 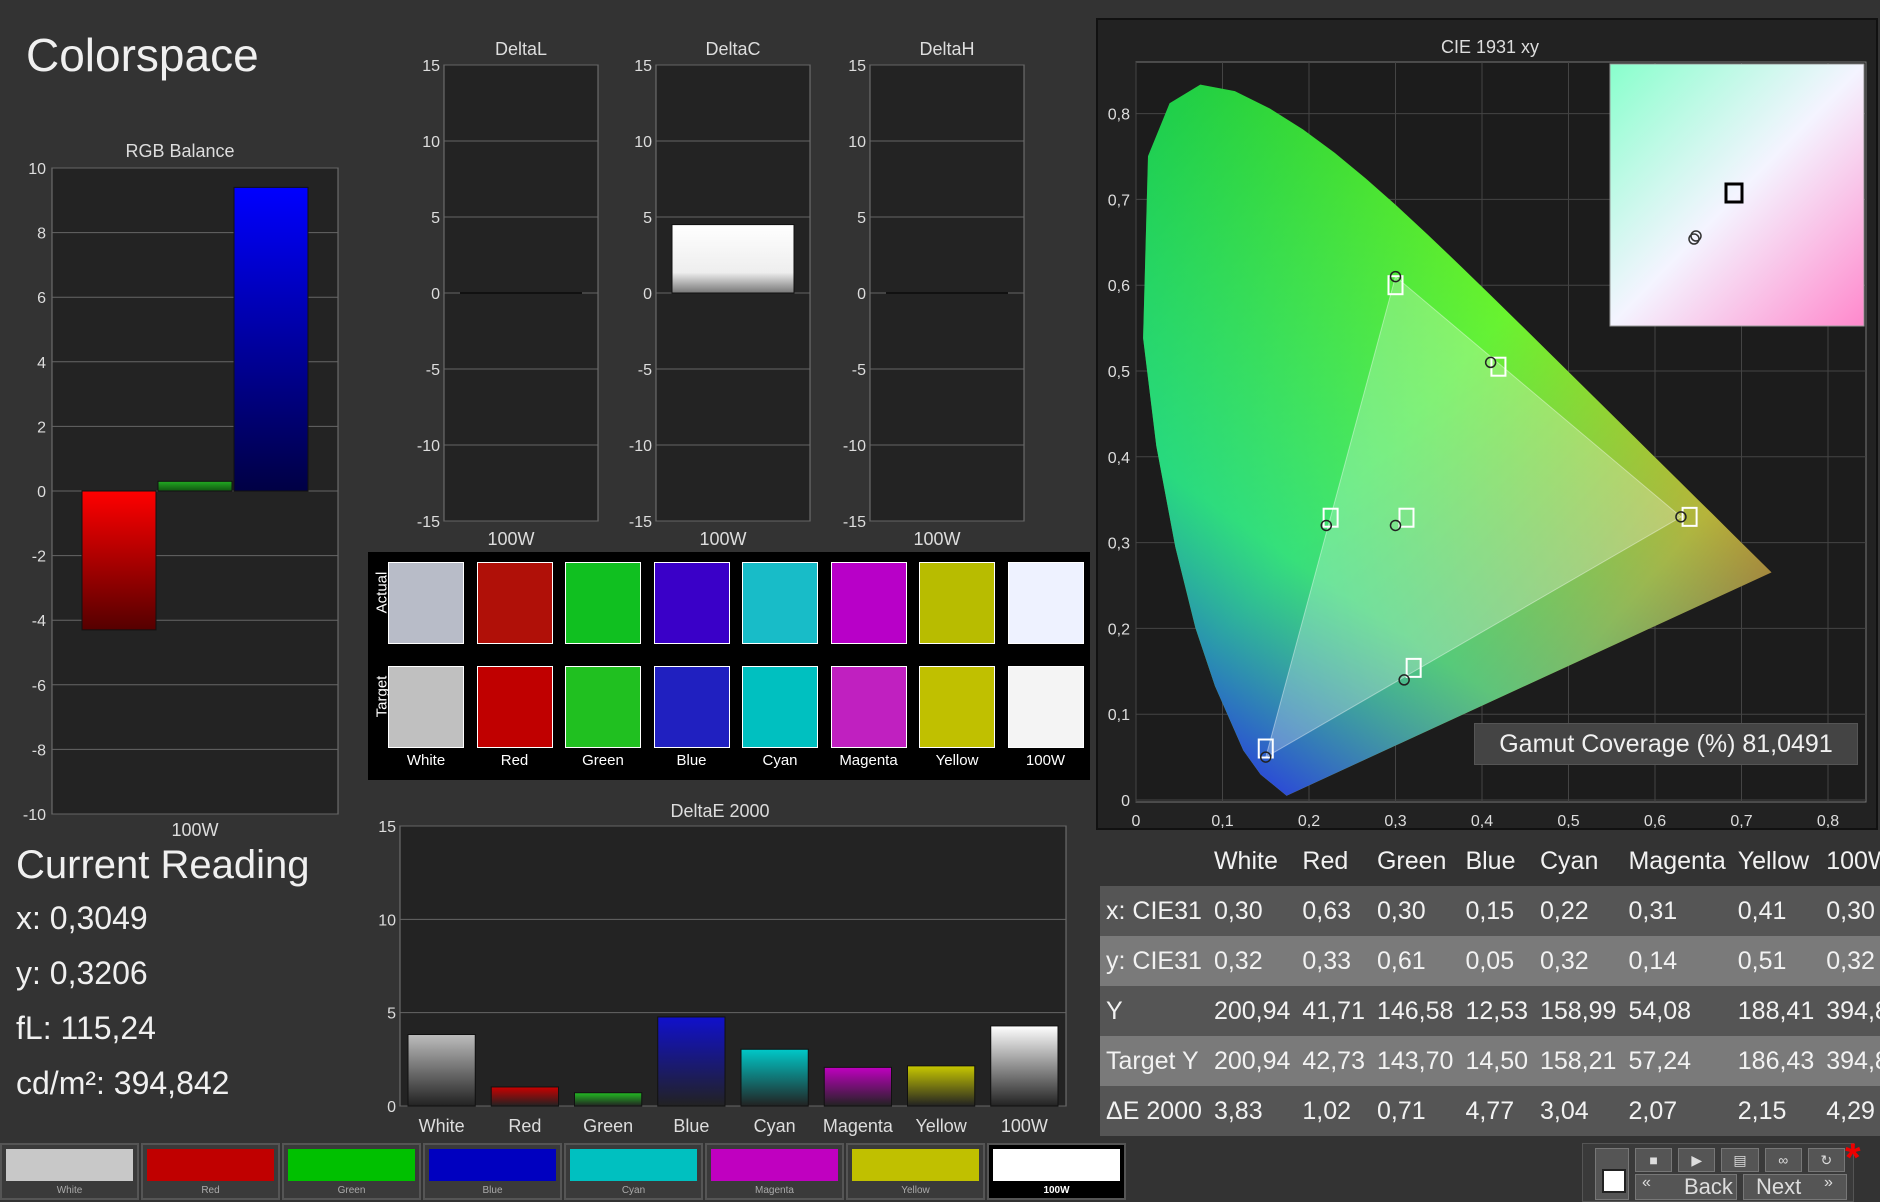 I want to click on stop-icon, so click(x=1612, y=1174).